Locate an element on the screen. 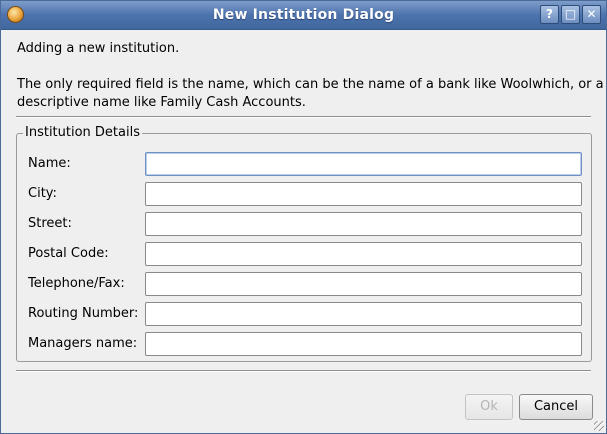 Image resolution: width=607 pixels, height=434 pixels. help-button: ? is located at coordinates (549, 14).